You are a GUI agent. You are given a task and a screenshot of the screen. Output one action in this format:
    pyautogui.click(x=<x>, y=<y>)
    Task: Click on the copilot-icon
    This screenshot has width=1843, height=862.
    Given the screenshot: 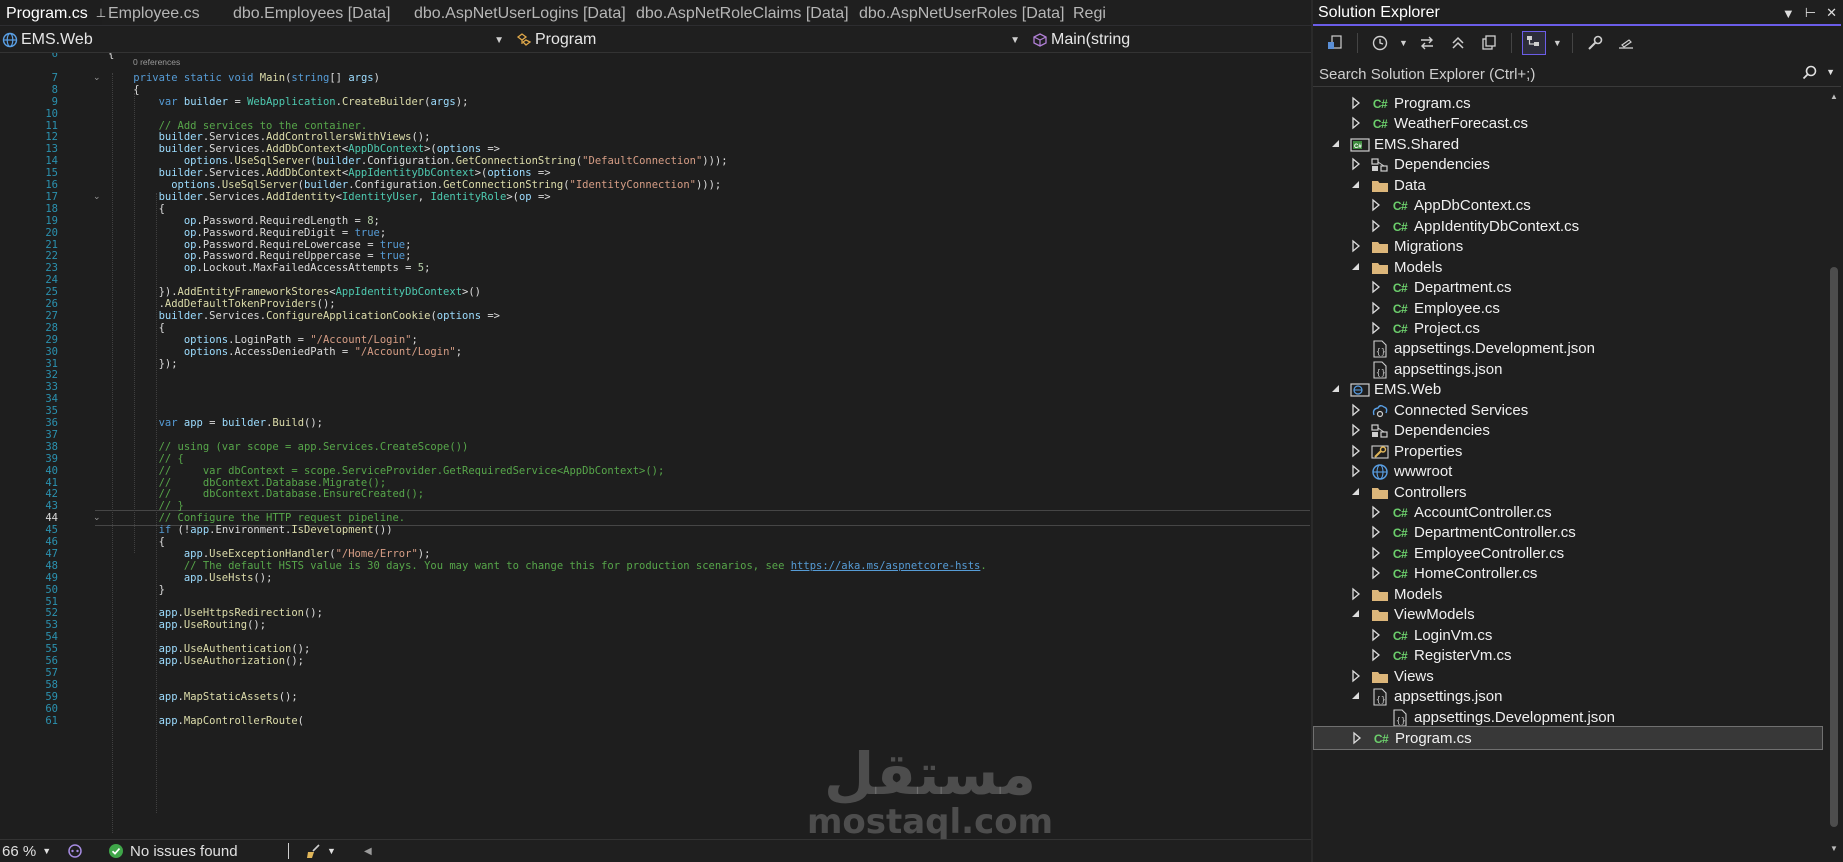 What is the action you would take?
    pyautogui.click(x=76, y=851)
    